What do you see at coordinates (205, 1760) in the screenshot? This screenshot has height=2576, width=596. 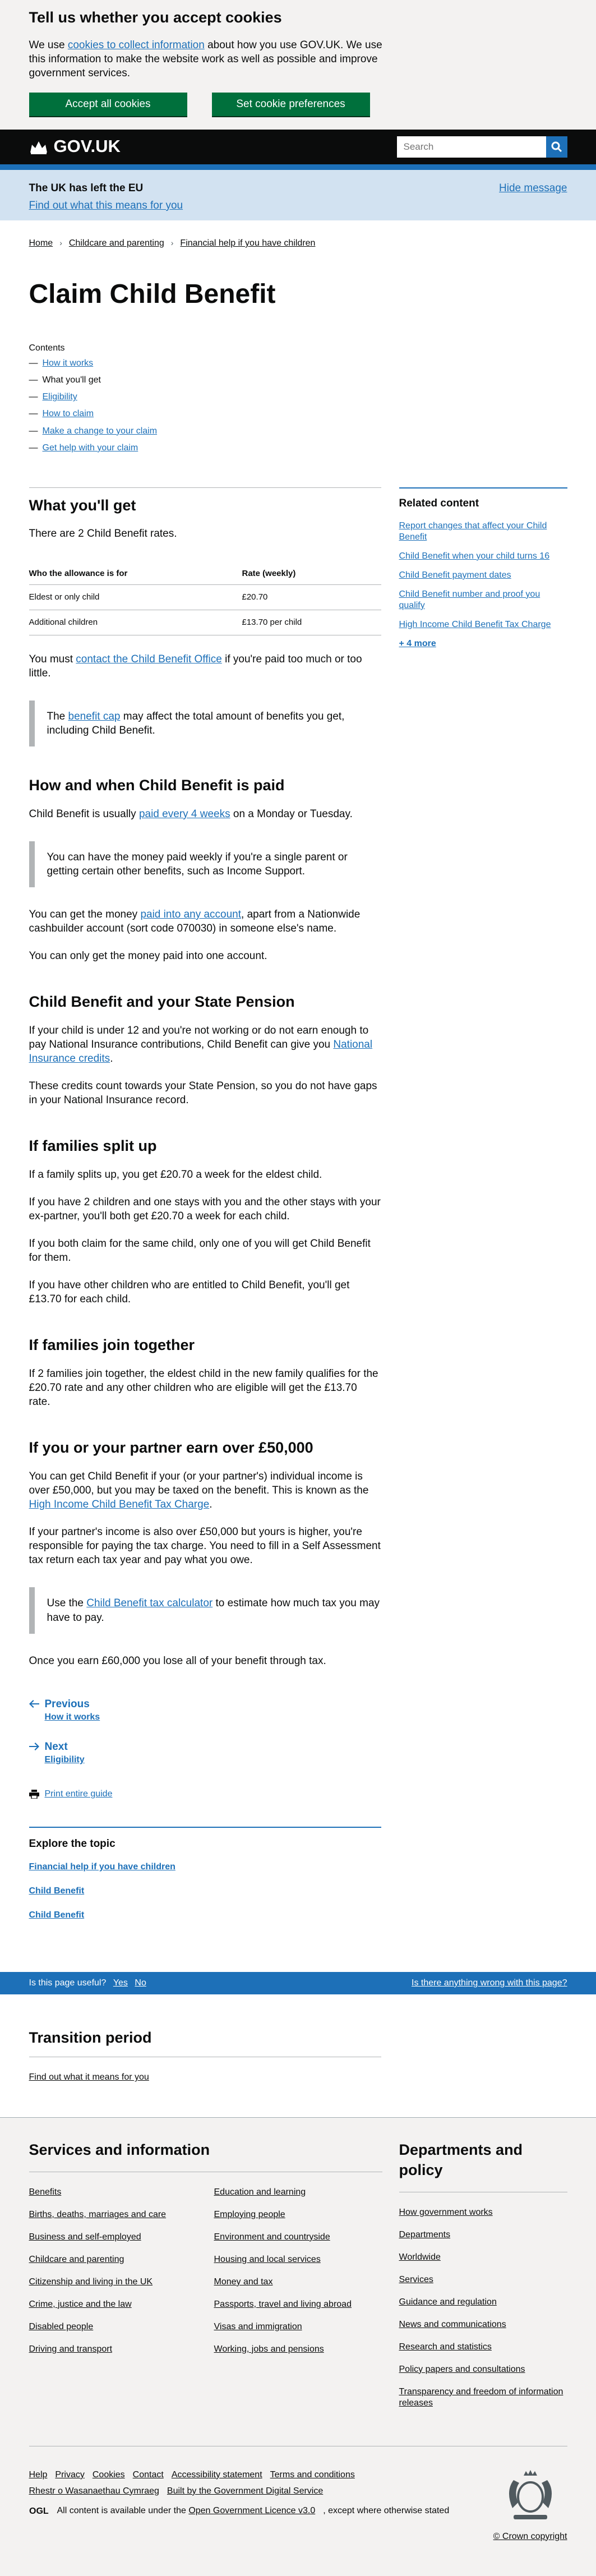 I see `next-page-title: Eligibility` at bounding box center [205, 1760].